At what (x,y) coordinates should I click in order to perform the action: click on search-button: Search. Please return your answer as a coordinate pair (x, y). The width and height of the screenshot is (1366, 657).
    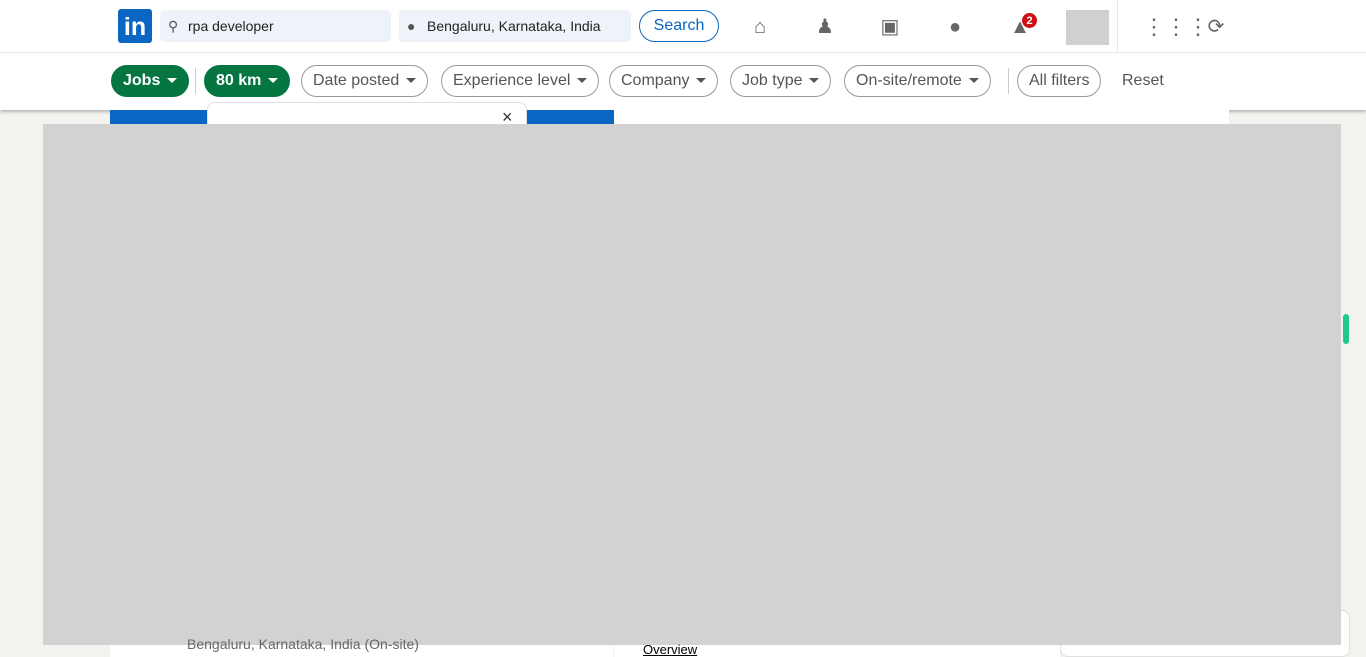
    Looking at the image, I should click on (679, 26).